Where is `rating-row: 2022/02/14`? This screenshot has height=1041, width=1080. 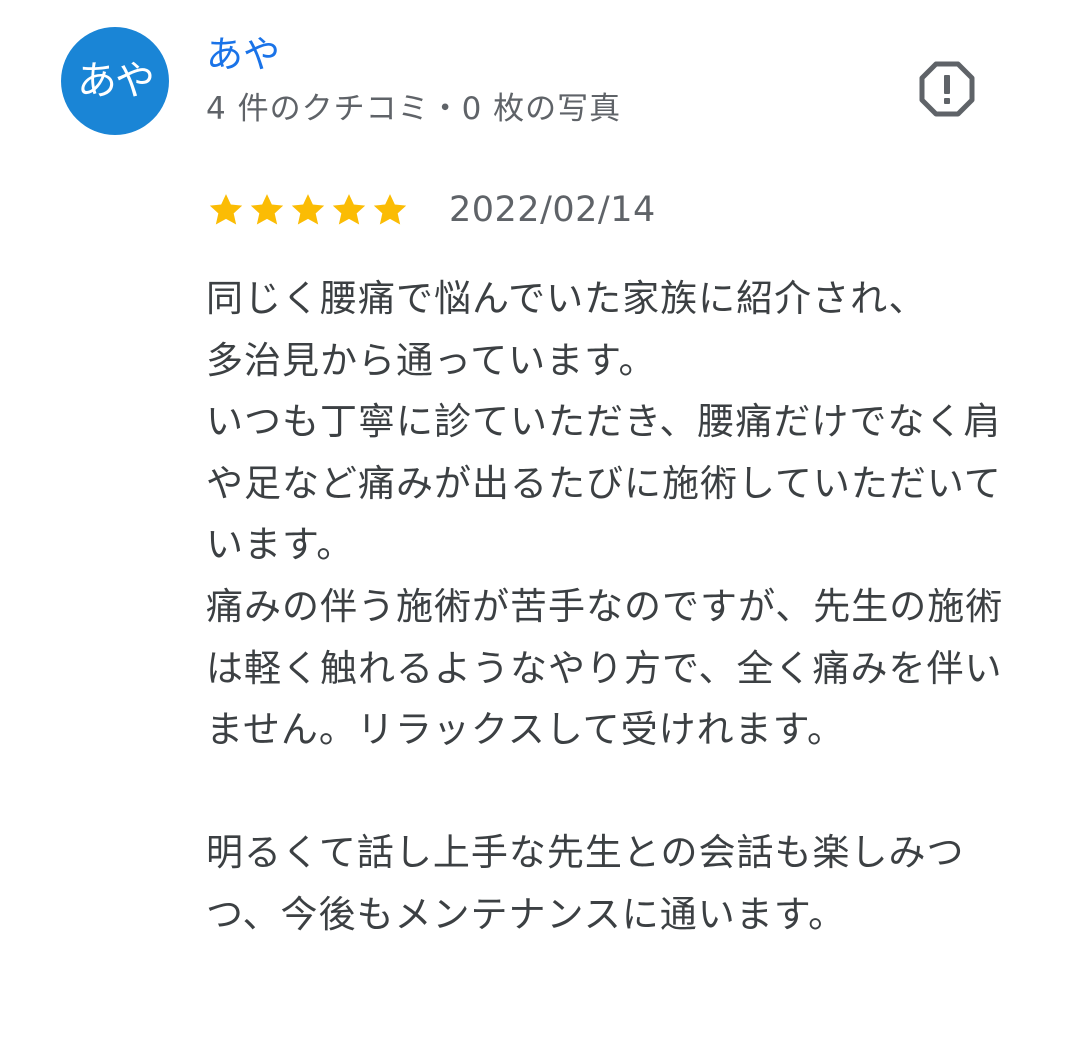 rating-row: 2022/02/14 is located at coordinates (431, 210).